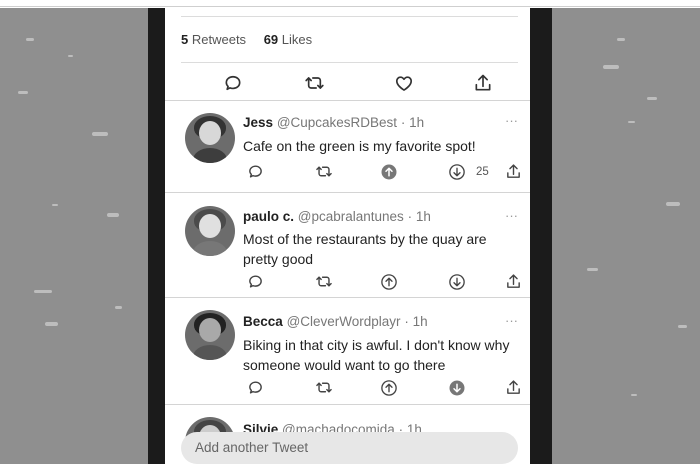 This screenshot has width=700, height=464. Describe the element at coordinates (252, 447) in the screenshot. I see `add-tweet-placeholder: Add another Tweet` at that location.